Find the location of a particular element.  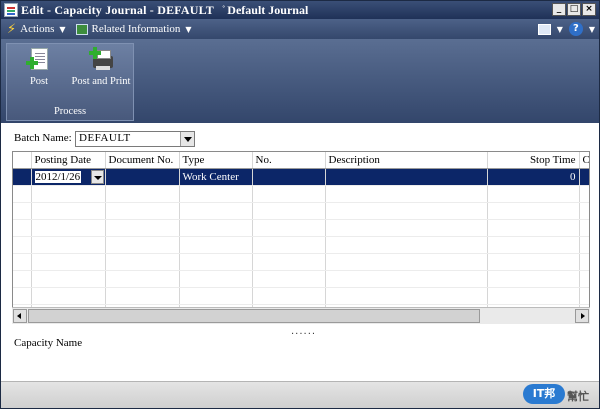

scrollbar-thumb is located at coordinates (254, 316).